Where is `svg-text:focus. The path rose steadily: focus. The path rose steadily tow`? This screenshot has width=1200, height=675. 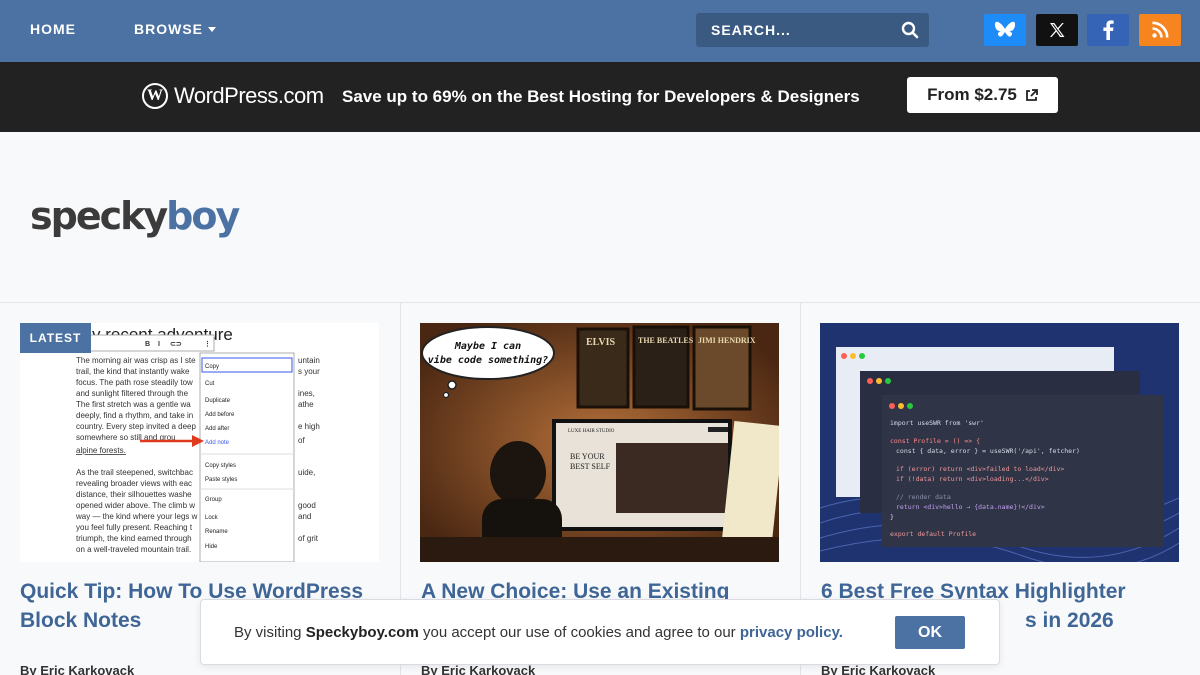
svg-text:focus. The path rose steadily: focus. The path rose steadily tow is located at coordinates (134, 382).